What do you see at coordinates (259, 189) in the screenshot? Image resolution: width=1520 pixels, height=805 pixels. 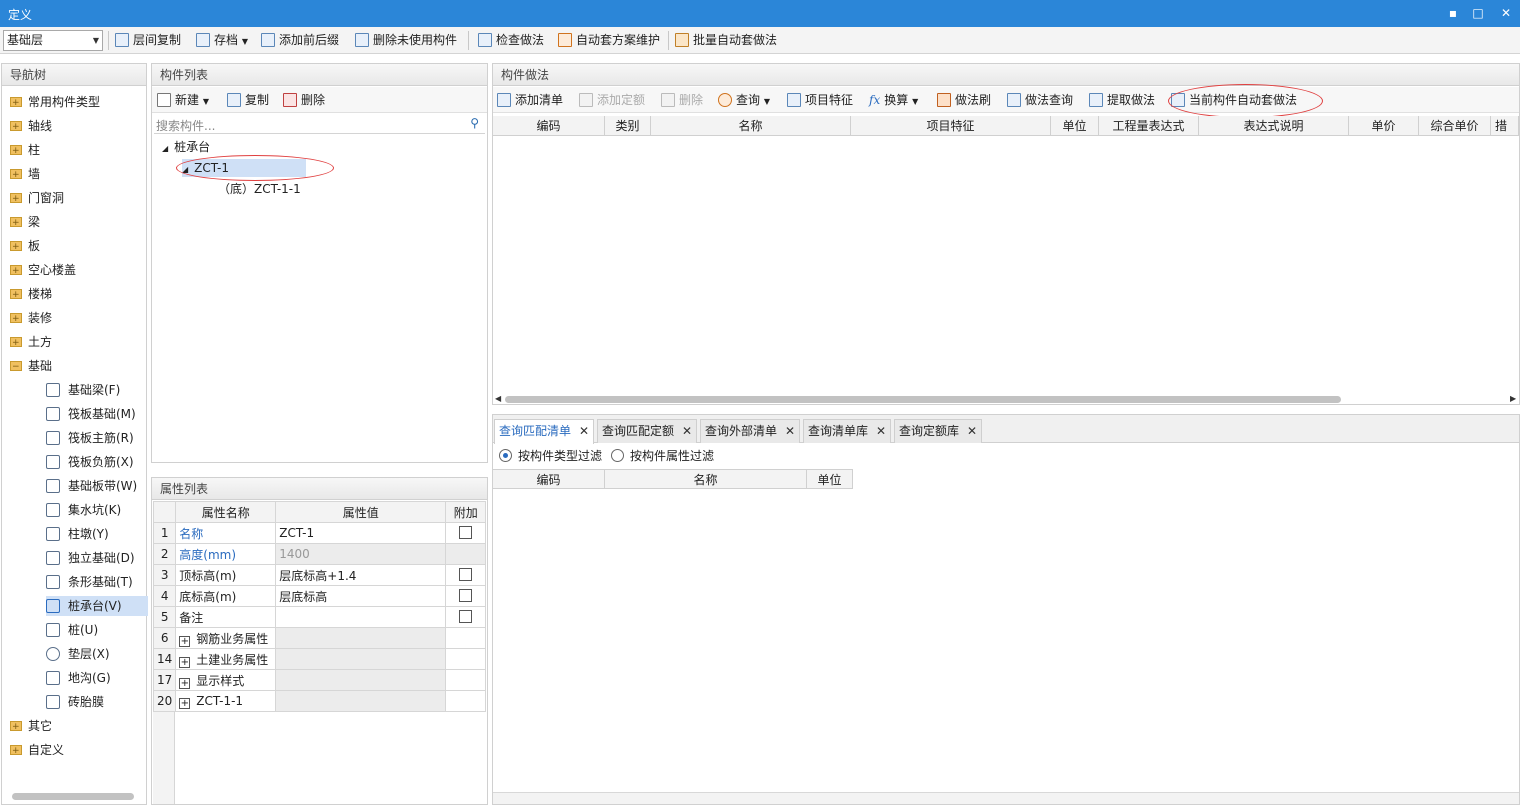 I see `tree-node-zct1-1: （底）ZCT-1-1` at bounding box center [259, 189].